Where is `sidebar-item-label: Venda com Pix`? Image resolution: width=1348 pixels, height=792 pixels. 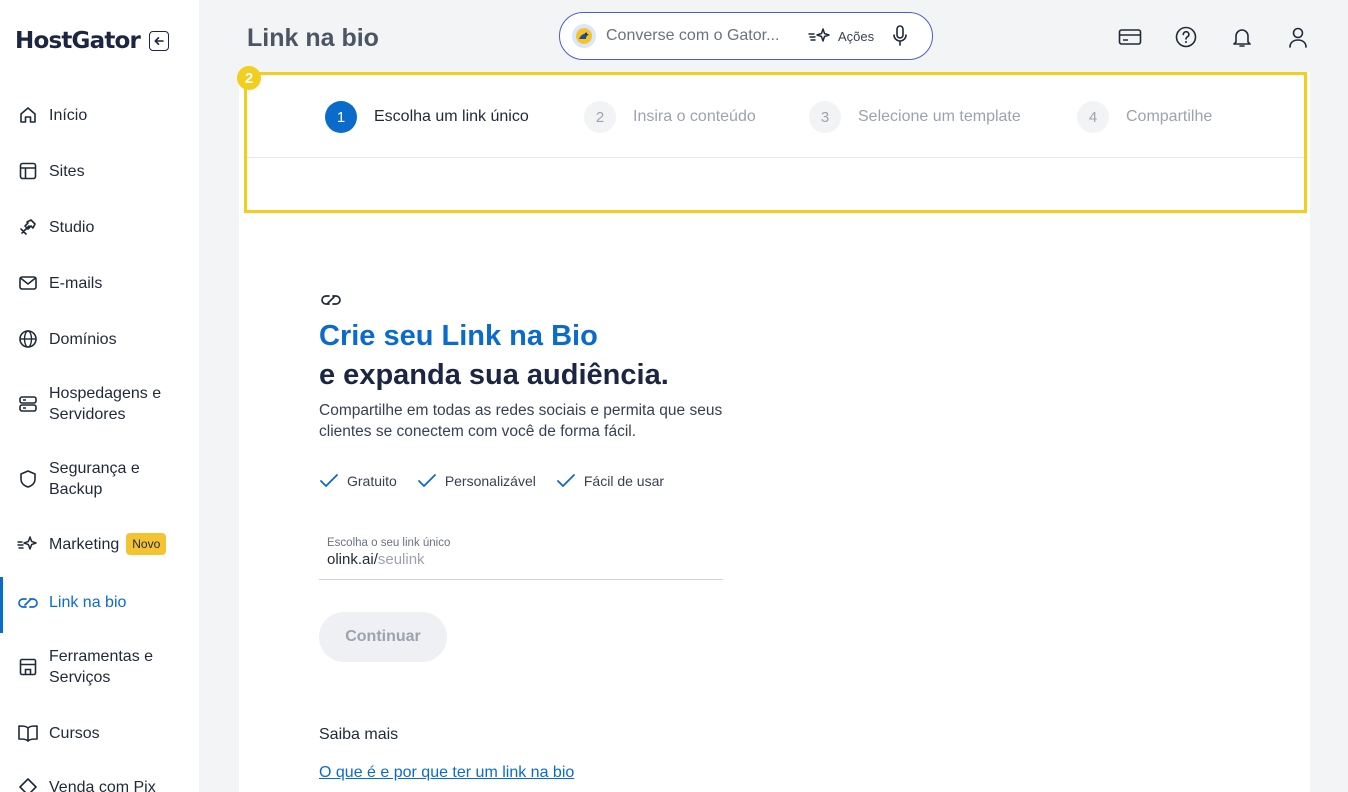 sidebar-item-label: Venda com Pix is located at coordinates (102, 785).